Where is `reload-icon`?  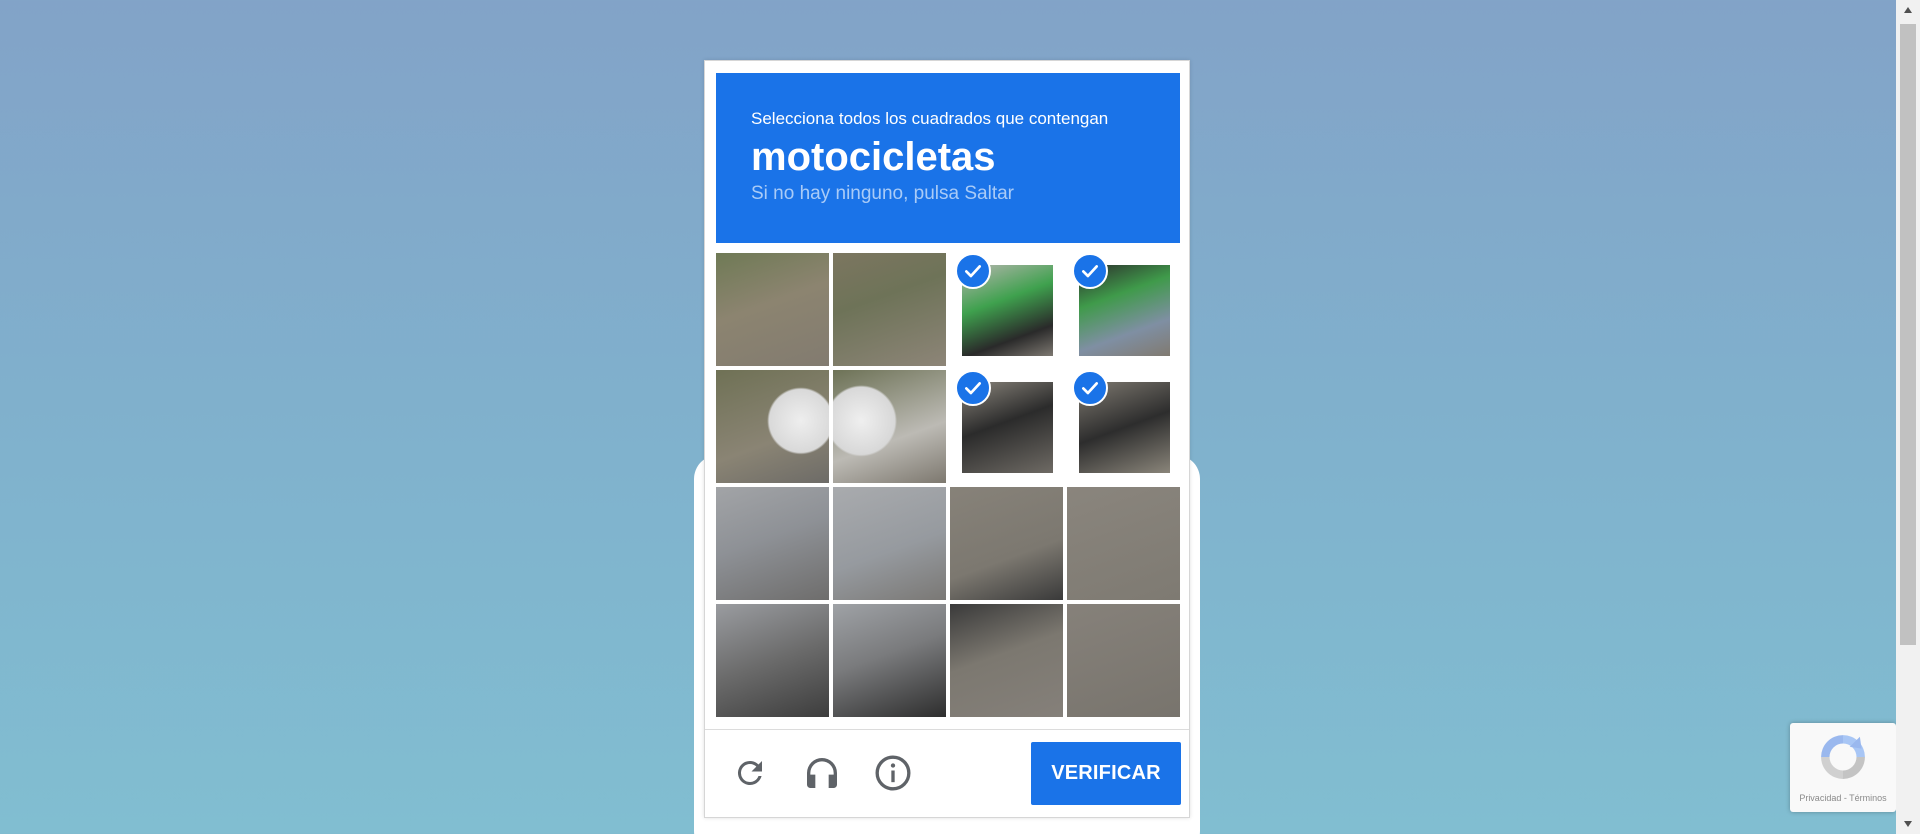 reload-icon is located at coordinates (750, 775).